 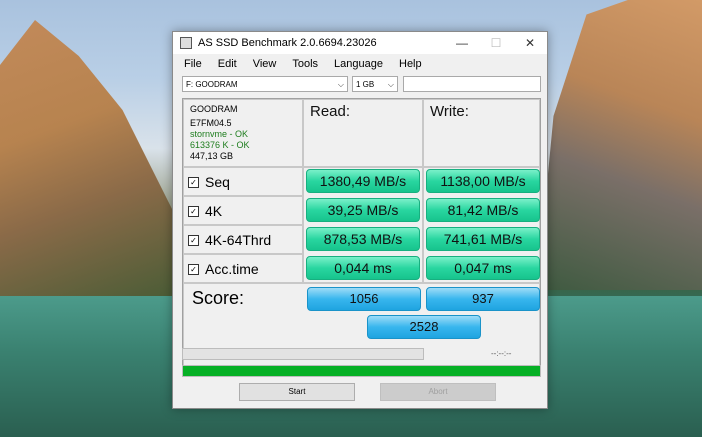 What do you see at coordinates (483, 181) in the screenshot?
I see `seq-write-result: 1138,00 MB/s` at bounding box center [483, 181].